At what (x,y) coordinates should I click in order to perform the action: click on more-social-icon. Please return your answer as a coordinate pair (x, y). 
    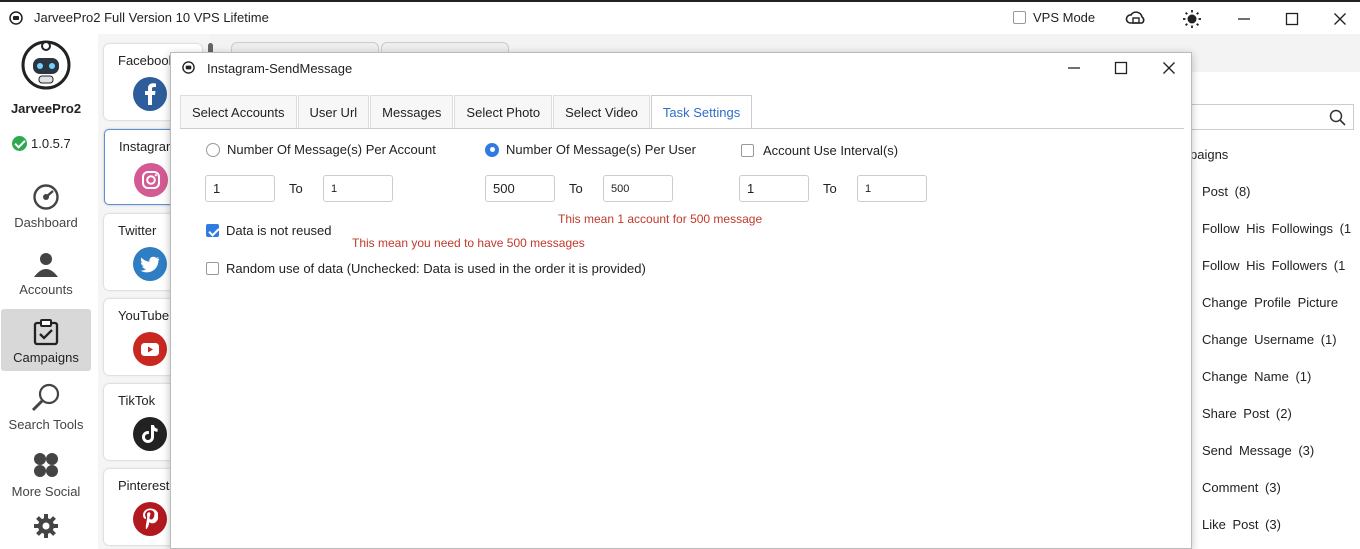
    Looking at the image, I should click on (46, 465).